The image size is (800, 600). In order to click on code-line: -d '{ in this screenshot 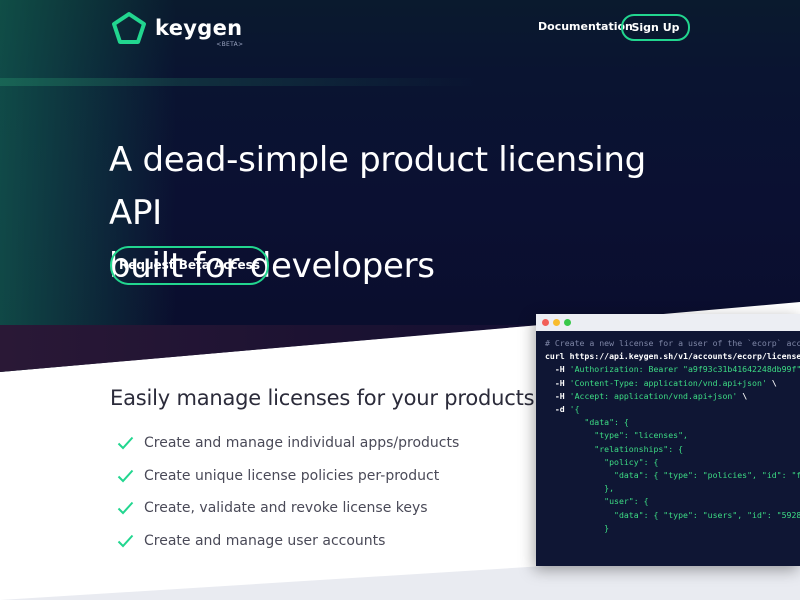, I will do `click(672, 409)`.